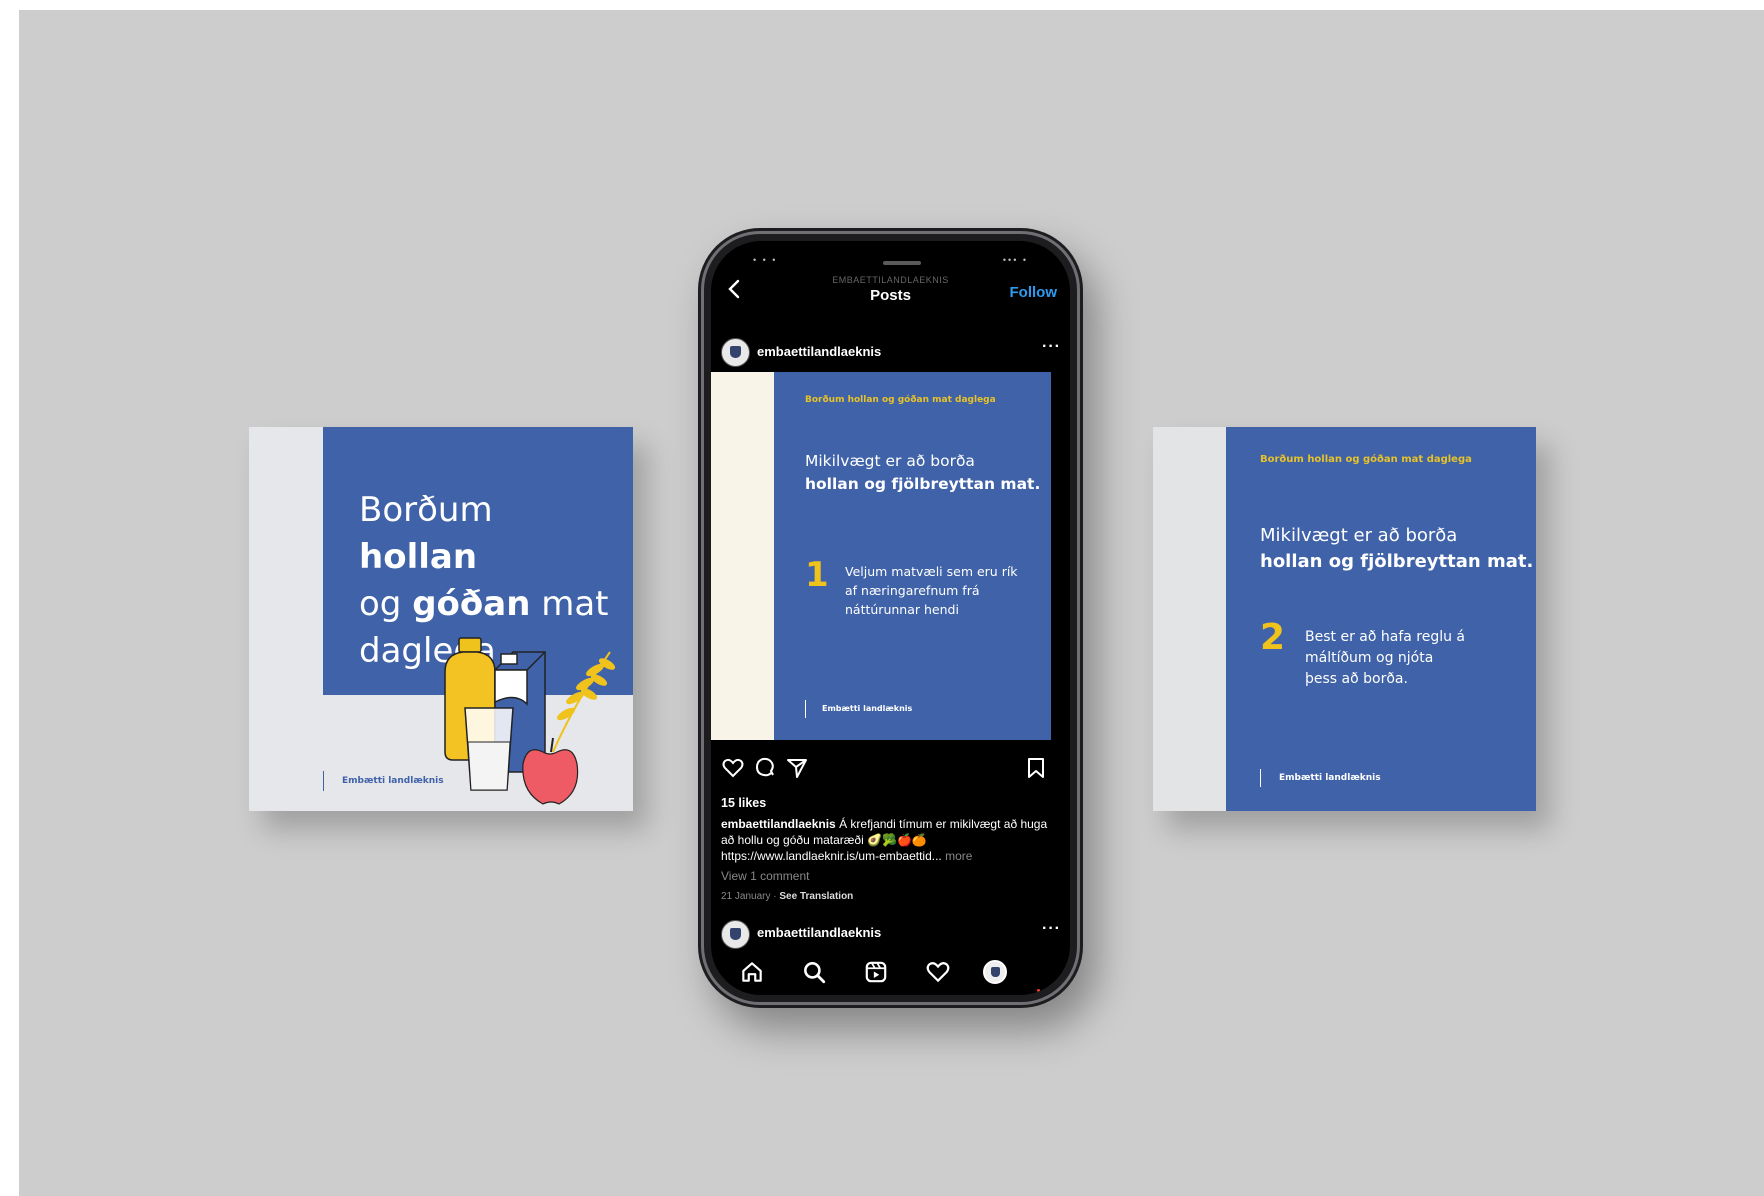 The height and width of the screenshot is (1196, 1764). Describe the element at coordinates (883, 769) in the screenshot. I see `post-actions` at that location.